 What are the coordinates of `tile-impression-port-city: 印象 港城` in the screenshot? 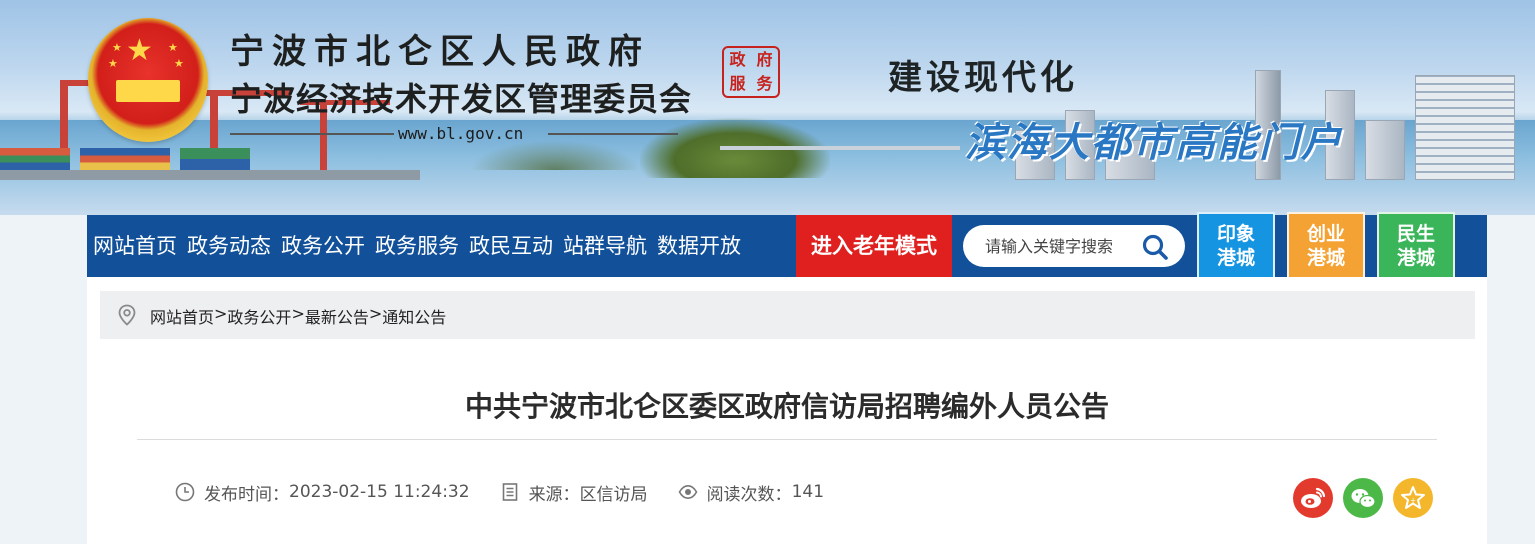 It's located at (1236, 246).